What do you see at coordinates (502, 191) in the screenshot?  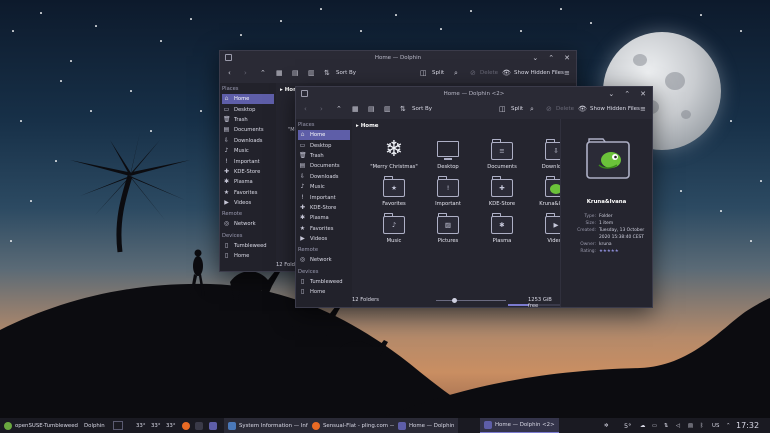 I see `folder-item: ✚ KDE-Store` at bounding box center [502, 191].